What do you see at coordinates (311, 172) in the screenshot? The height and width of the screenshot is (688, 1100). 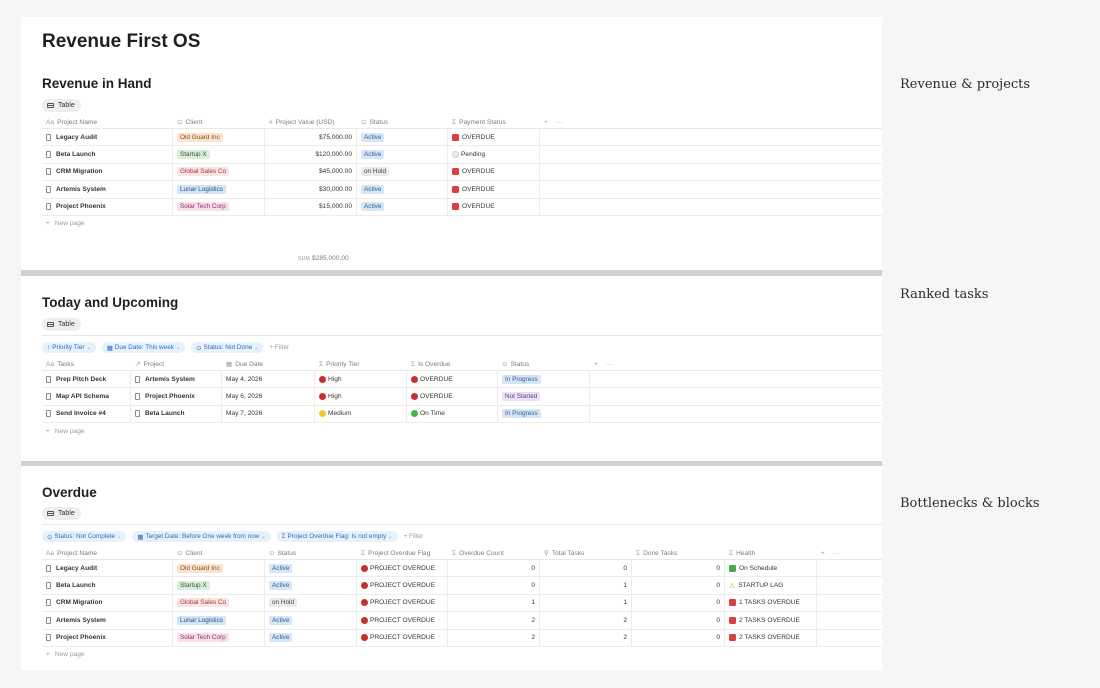 I see `table-cell: $45,000.00` at bounding box center [311, 172].